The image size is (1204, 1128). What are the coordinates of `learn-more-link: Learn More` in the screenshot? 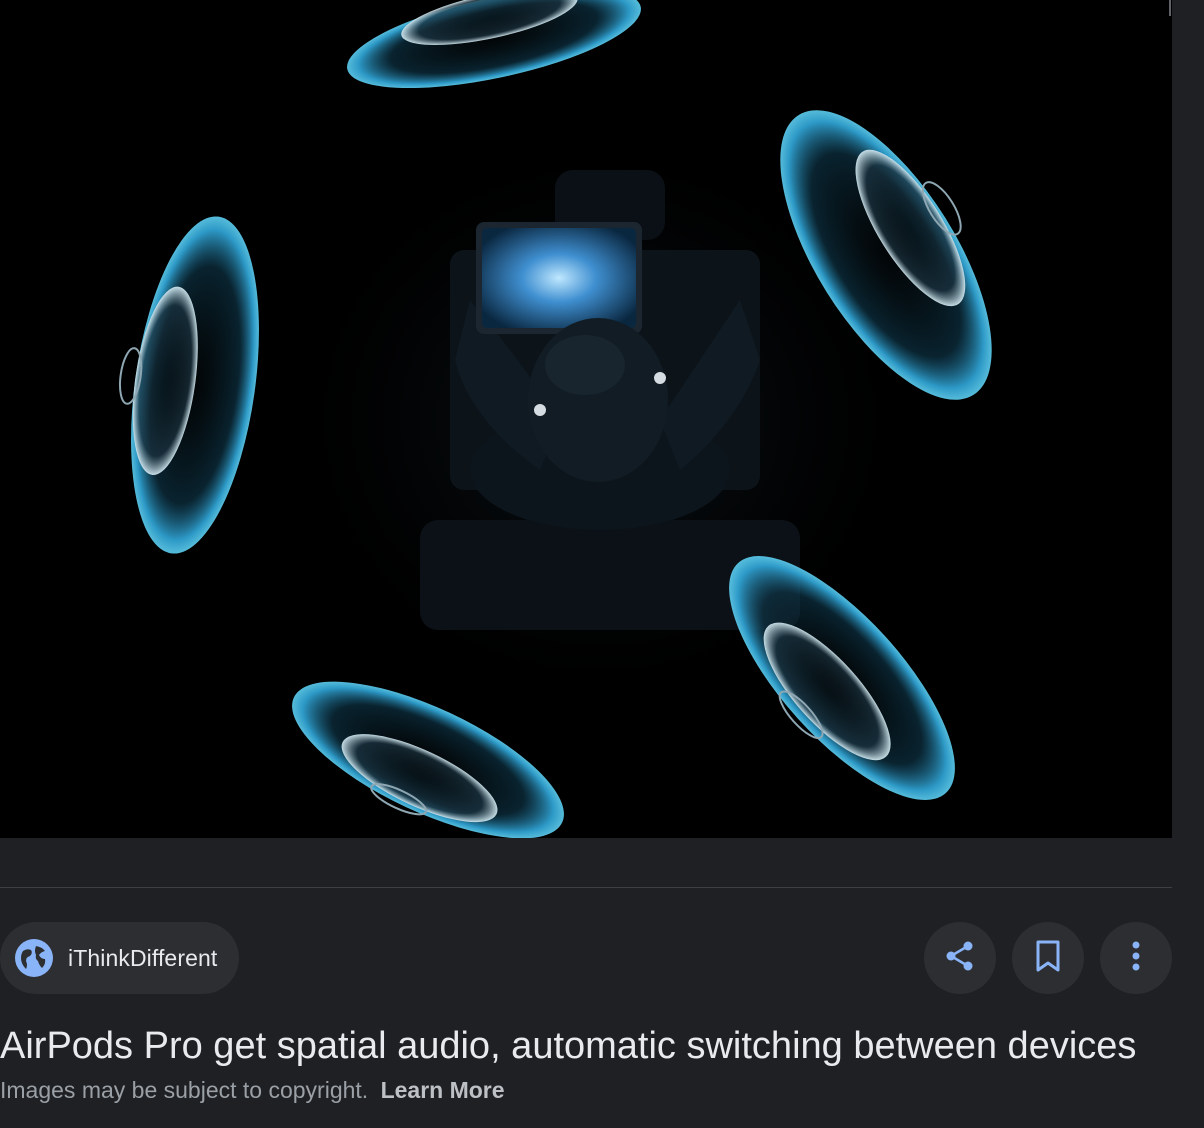 It's located at (443, 1090).